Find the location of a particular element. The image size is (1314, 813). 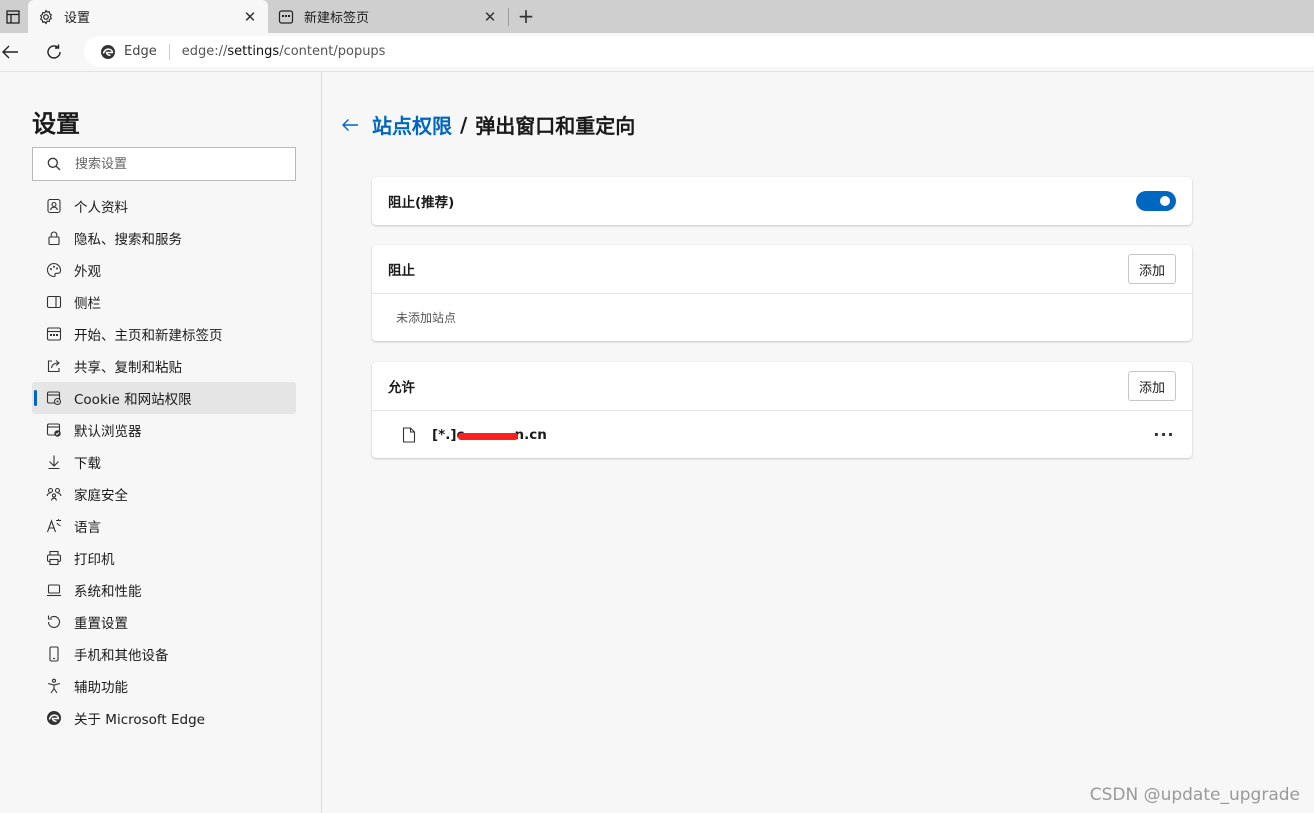

sidebar-item-label: 个人资料 is located at coordinates (101, 208).